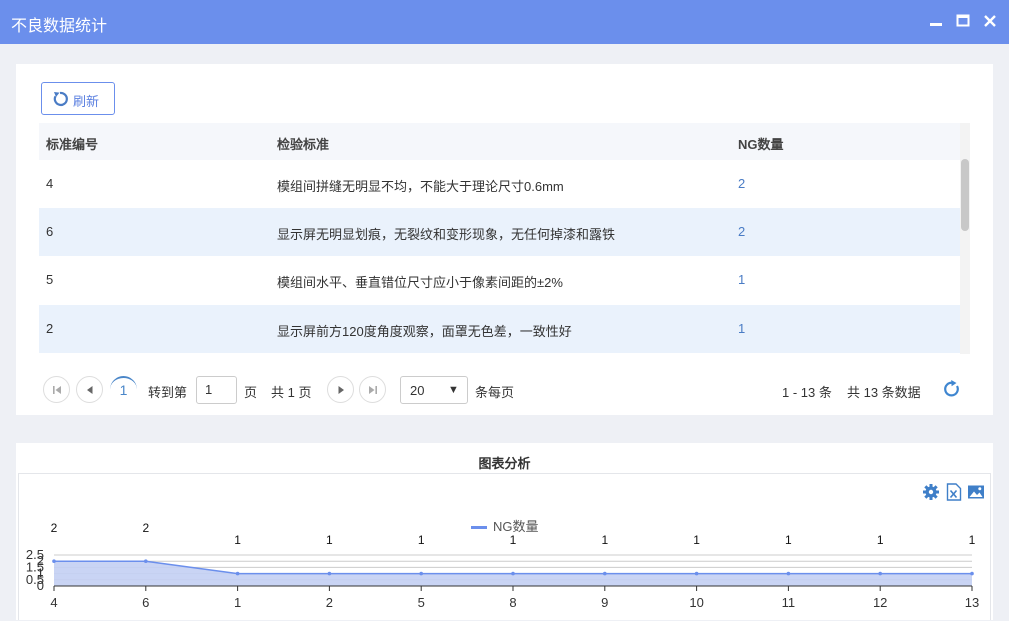 Image resolution: width=1009 pixels, height=621 pixels. I want to click on chevron-down-icon: ▼, so click(453, 390).